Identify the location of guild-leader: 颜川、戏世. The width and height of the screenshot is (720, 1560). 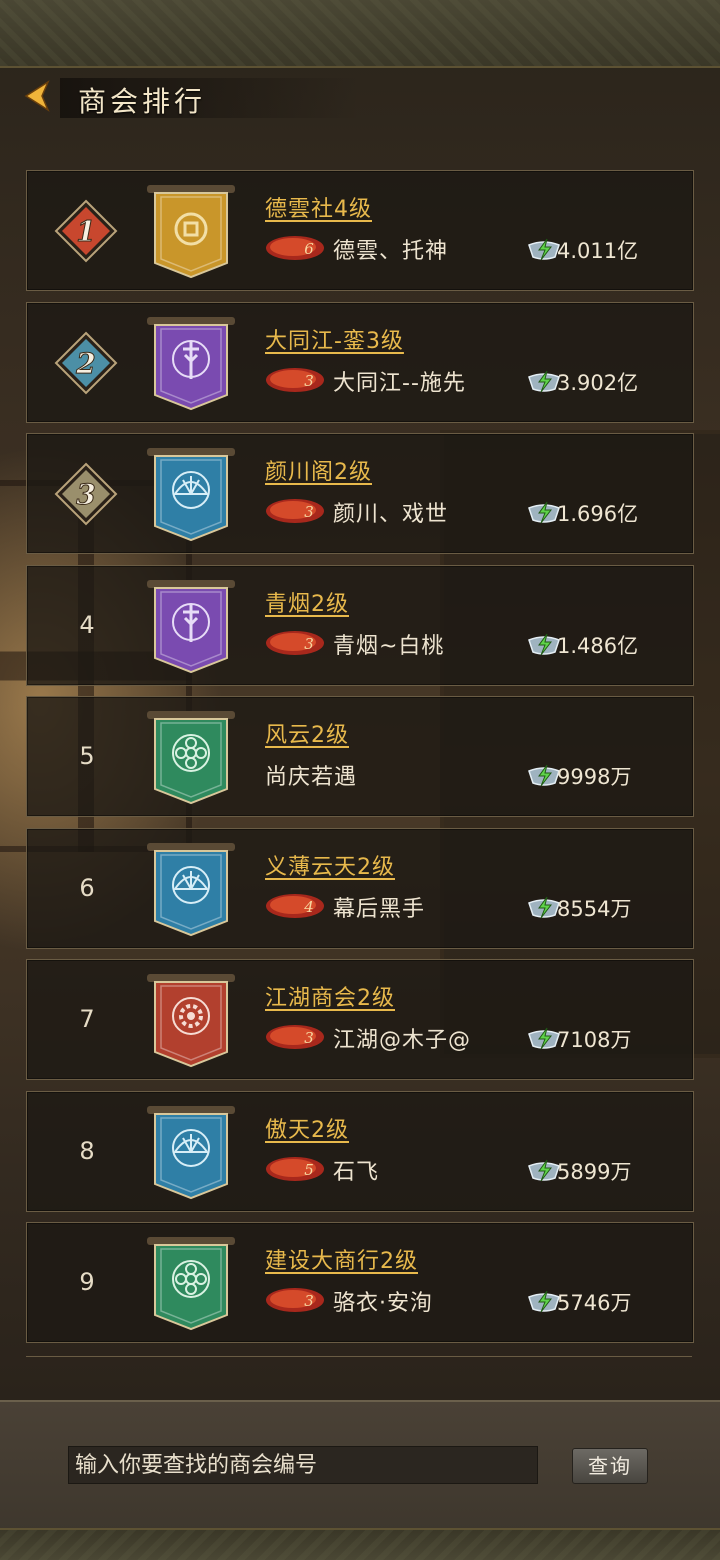
(391, 514).